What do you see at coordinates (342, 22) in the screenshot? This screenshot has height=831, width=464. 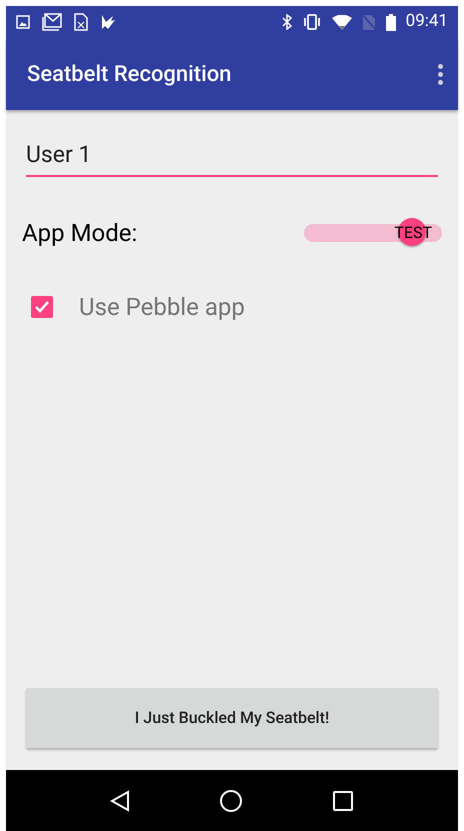 I see `wifi-icon` at bounding box center [342, 22].